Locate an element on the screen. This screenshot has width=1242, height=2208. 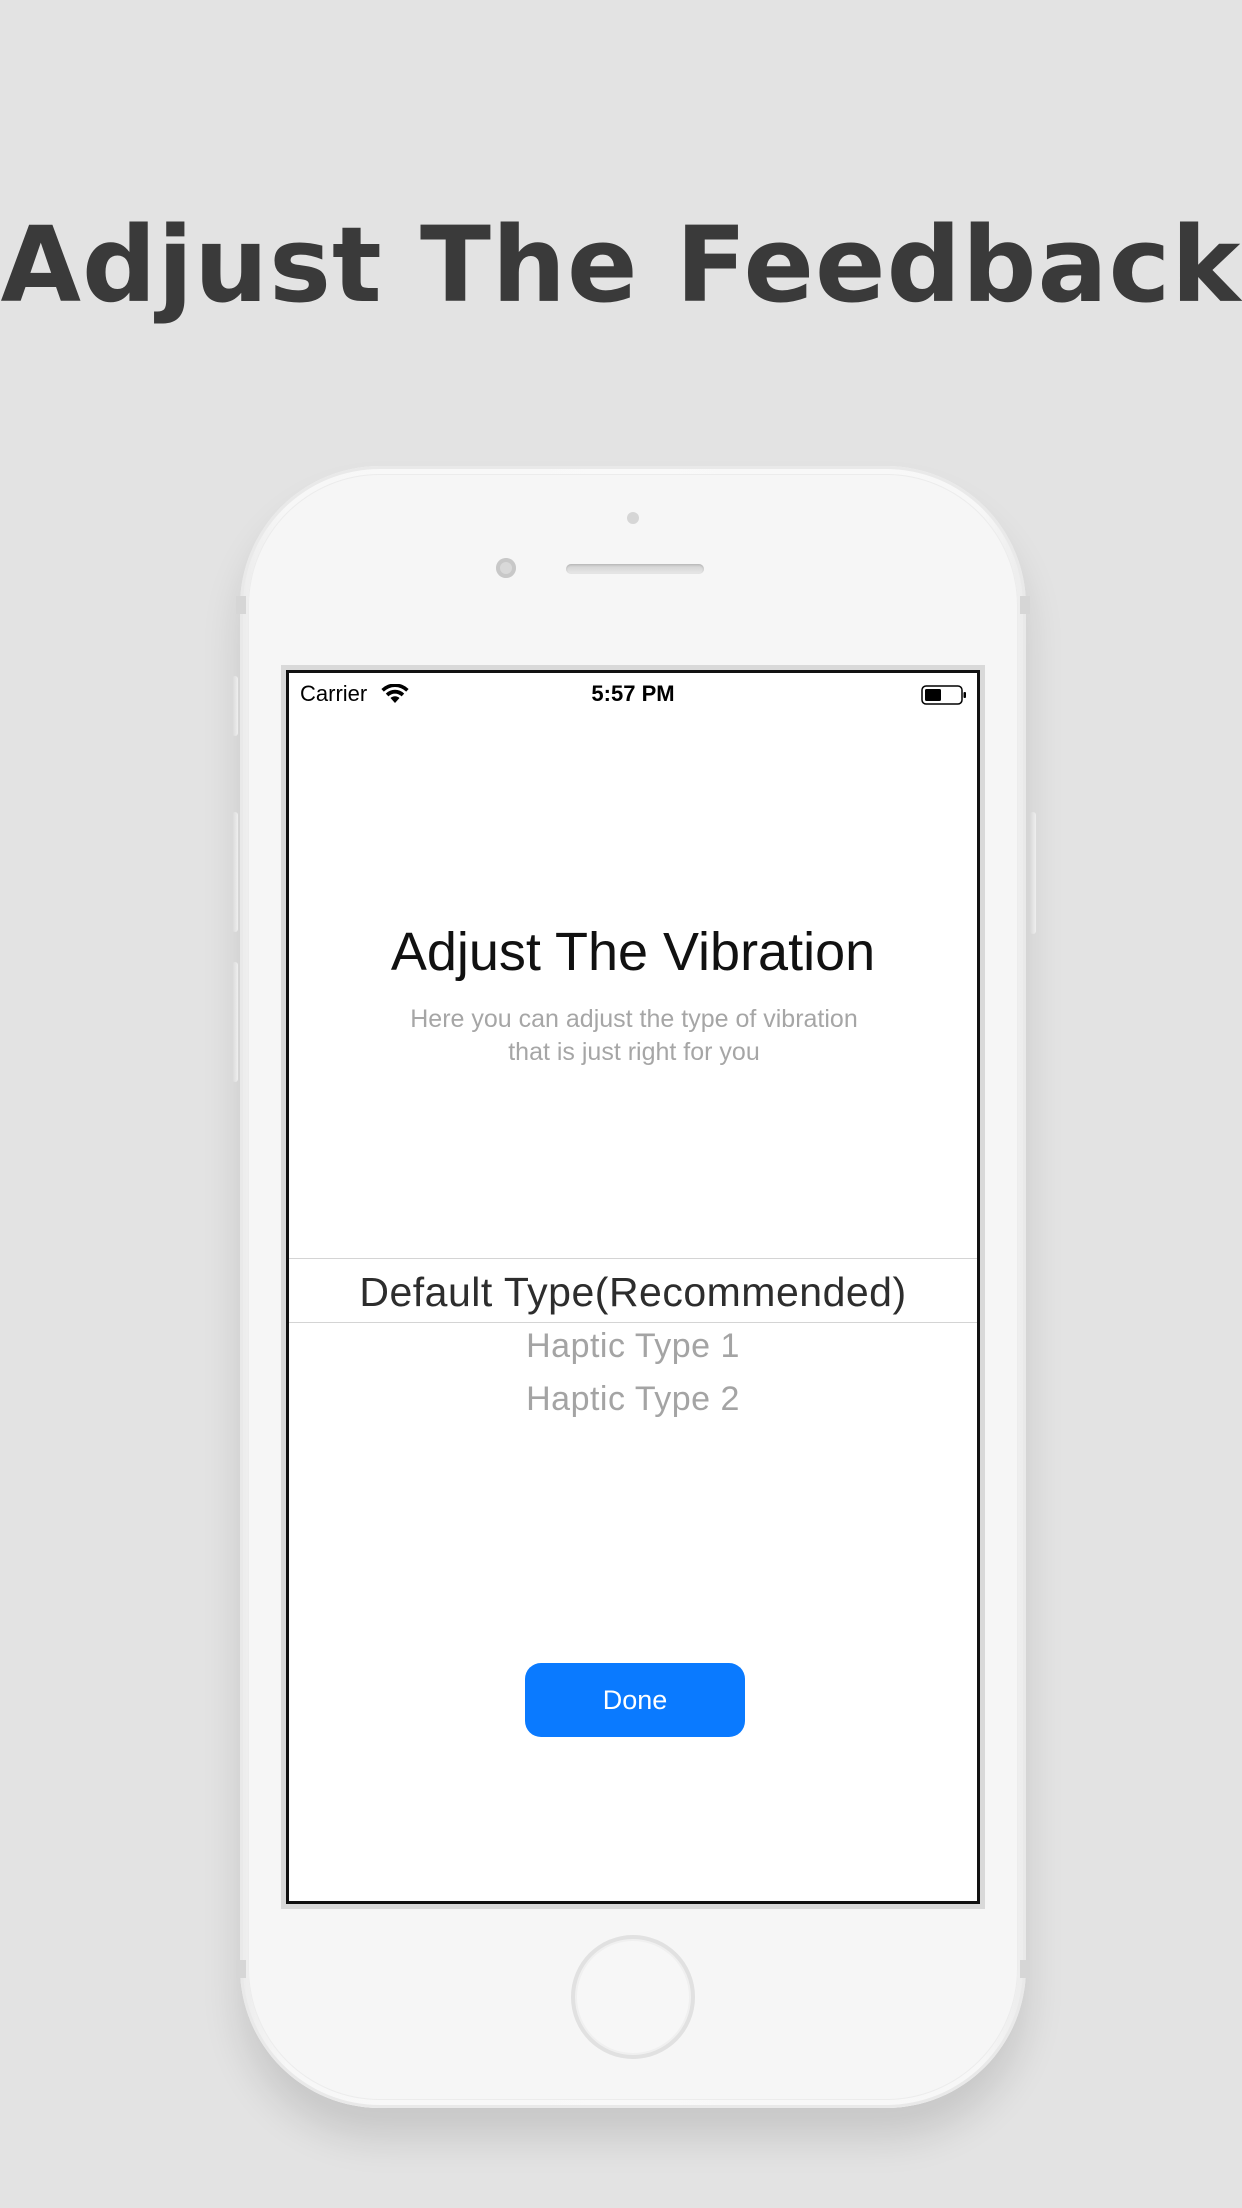
done-button: Done is located at coordinates (635, 1700).